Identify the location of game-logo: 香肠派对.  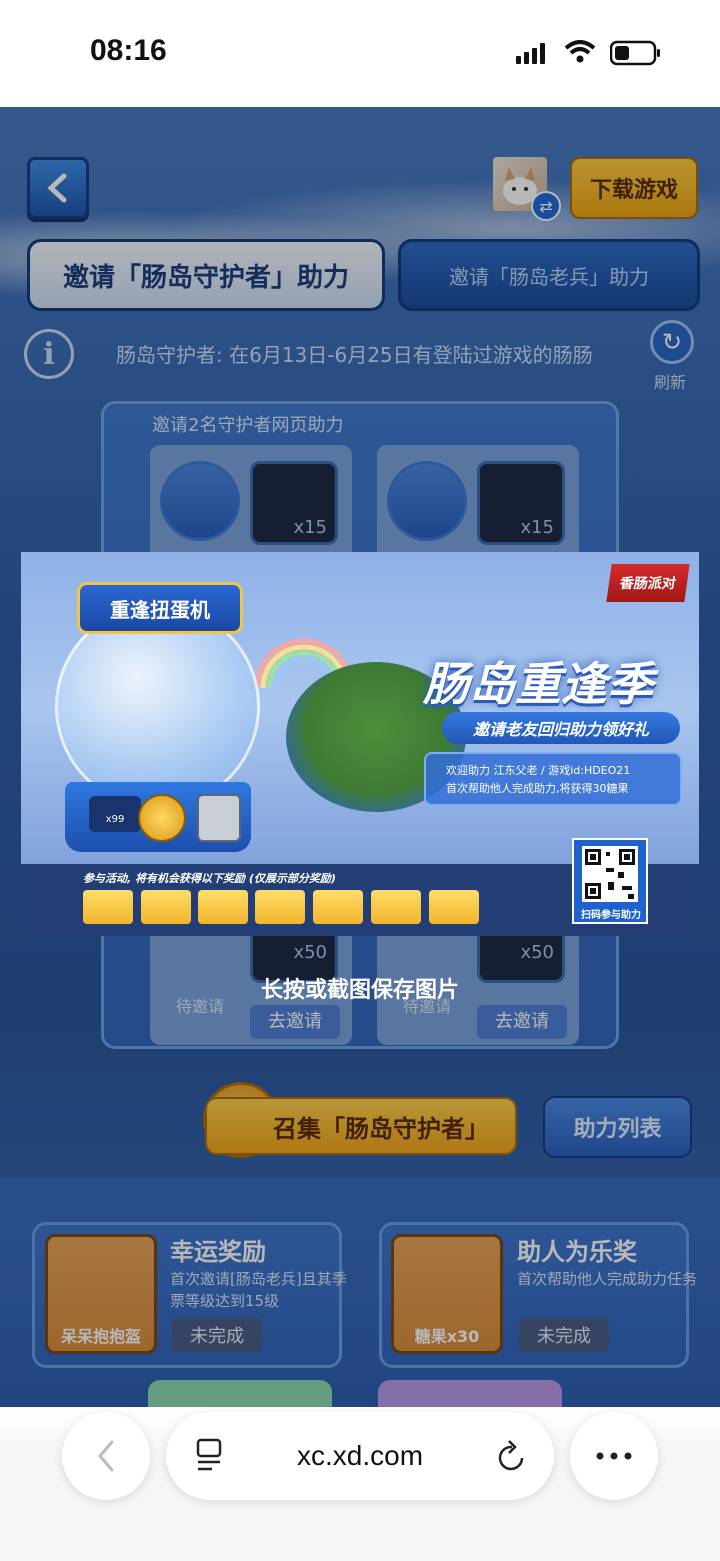
(648, 583).